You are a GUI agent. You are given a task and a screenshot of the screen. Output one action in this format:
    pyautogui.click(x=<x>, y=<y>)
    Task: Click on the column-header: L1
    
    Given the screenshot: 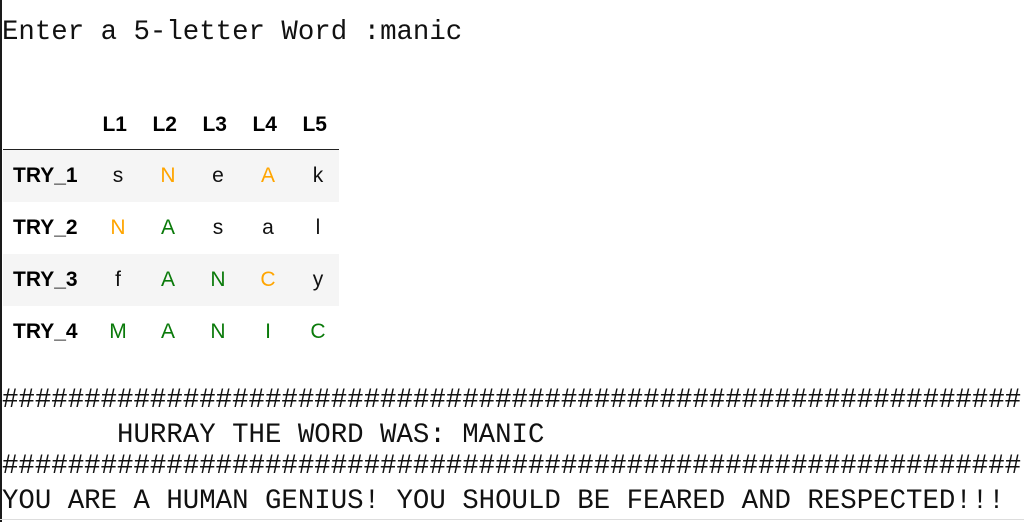 What is the action you would take?
    pyautogui.click(x=114, y=125)
    